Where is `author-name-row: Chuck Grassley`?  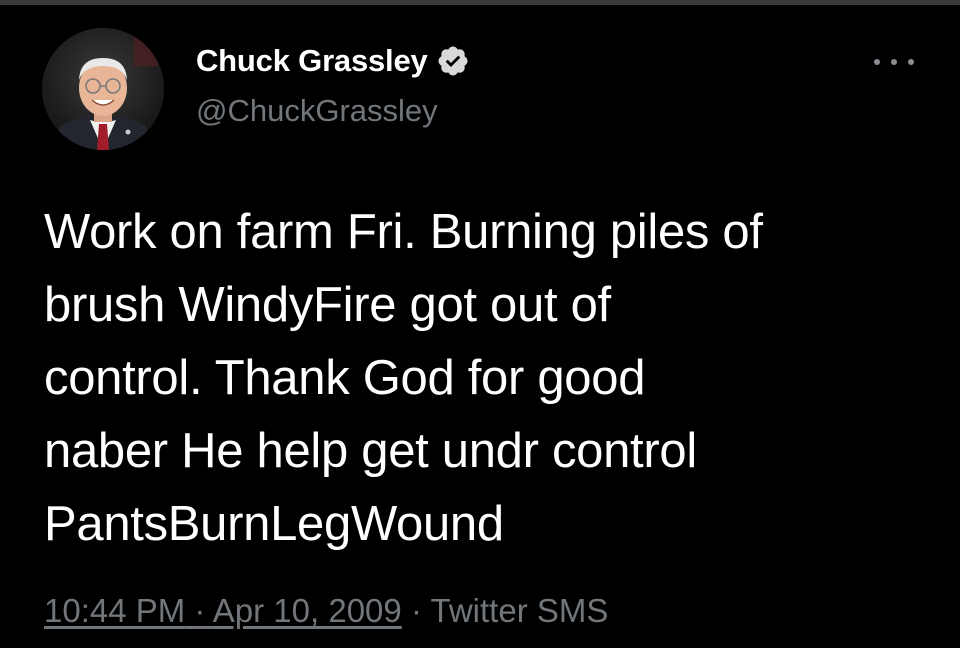 author-name-row: Chuck Grassley is located at coordinates (333, 61).